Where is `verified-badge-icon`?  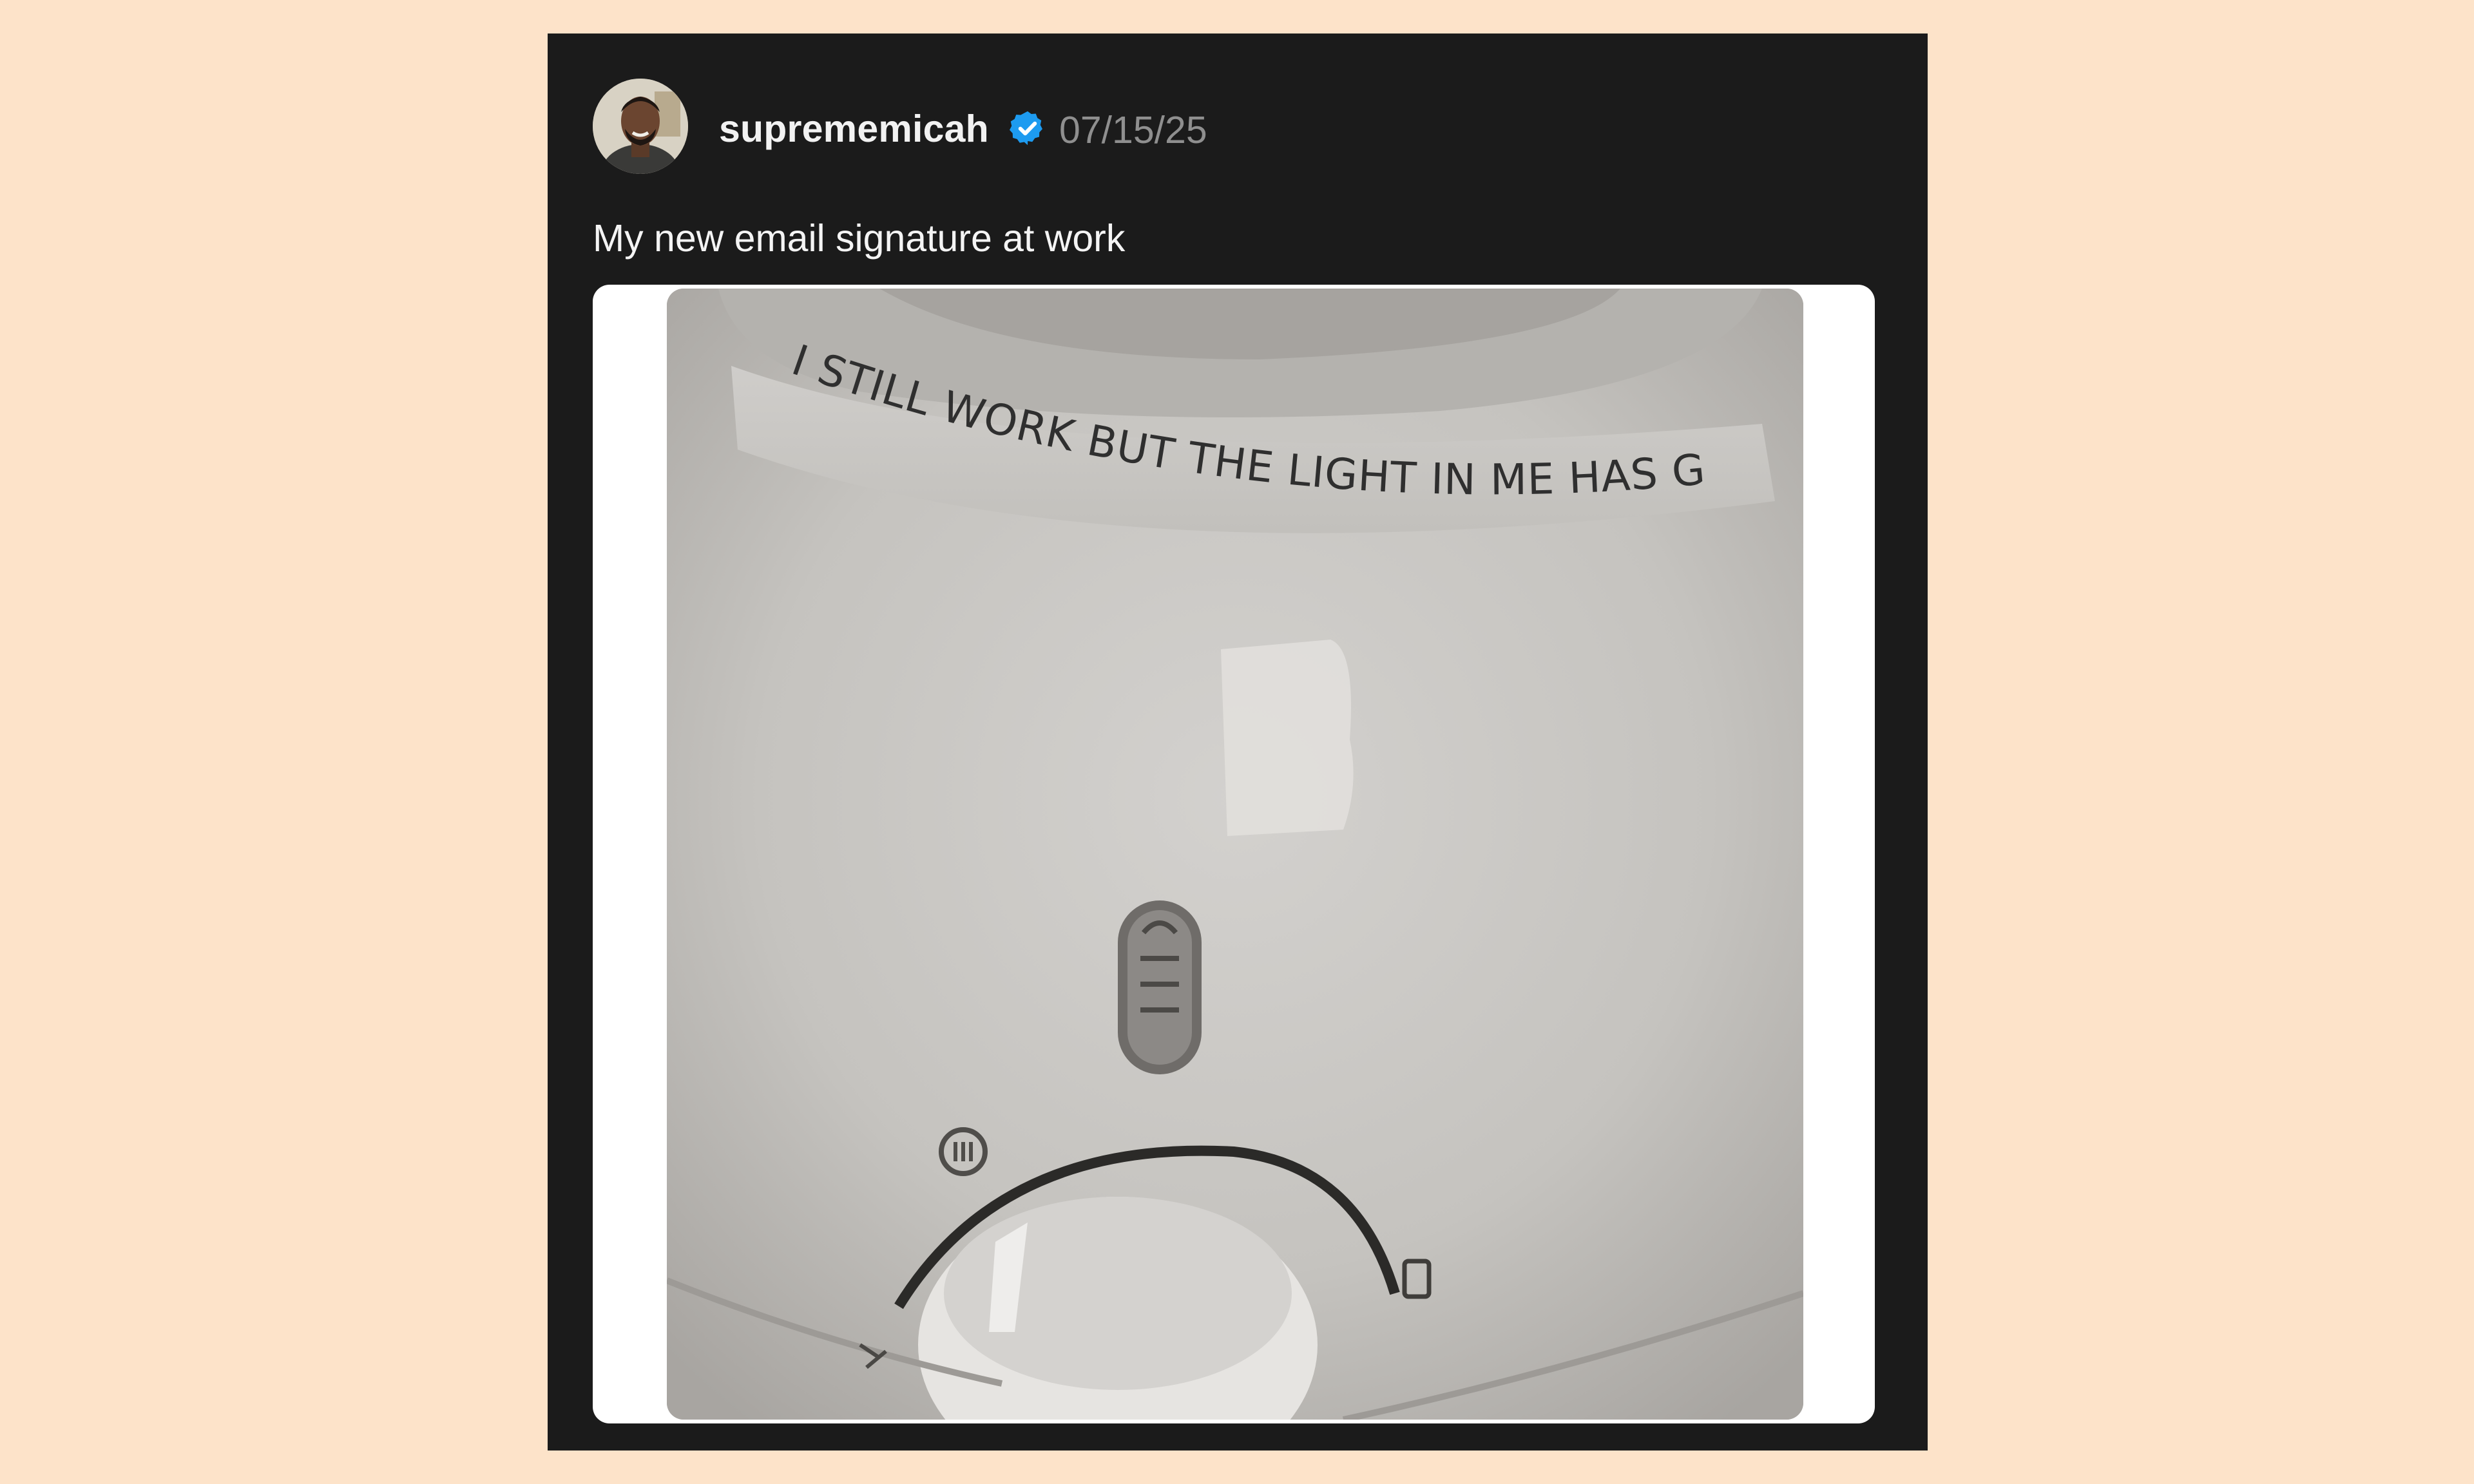 verified-badge-icon is located at coordinates (1026, 128).